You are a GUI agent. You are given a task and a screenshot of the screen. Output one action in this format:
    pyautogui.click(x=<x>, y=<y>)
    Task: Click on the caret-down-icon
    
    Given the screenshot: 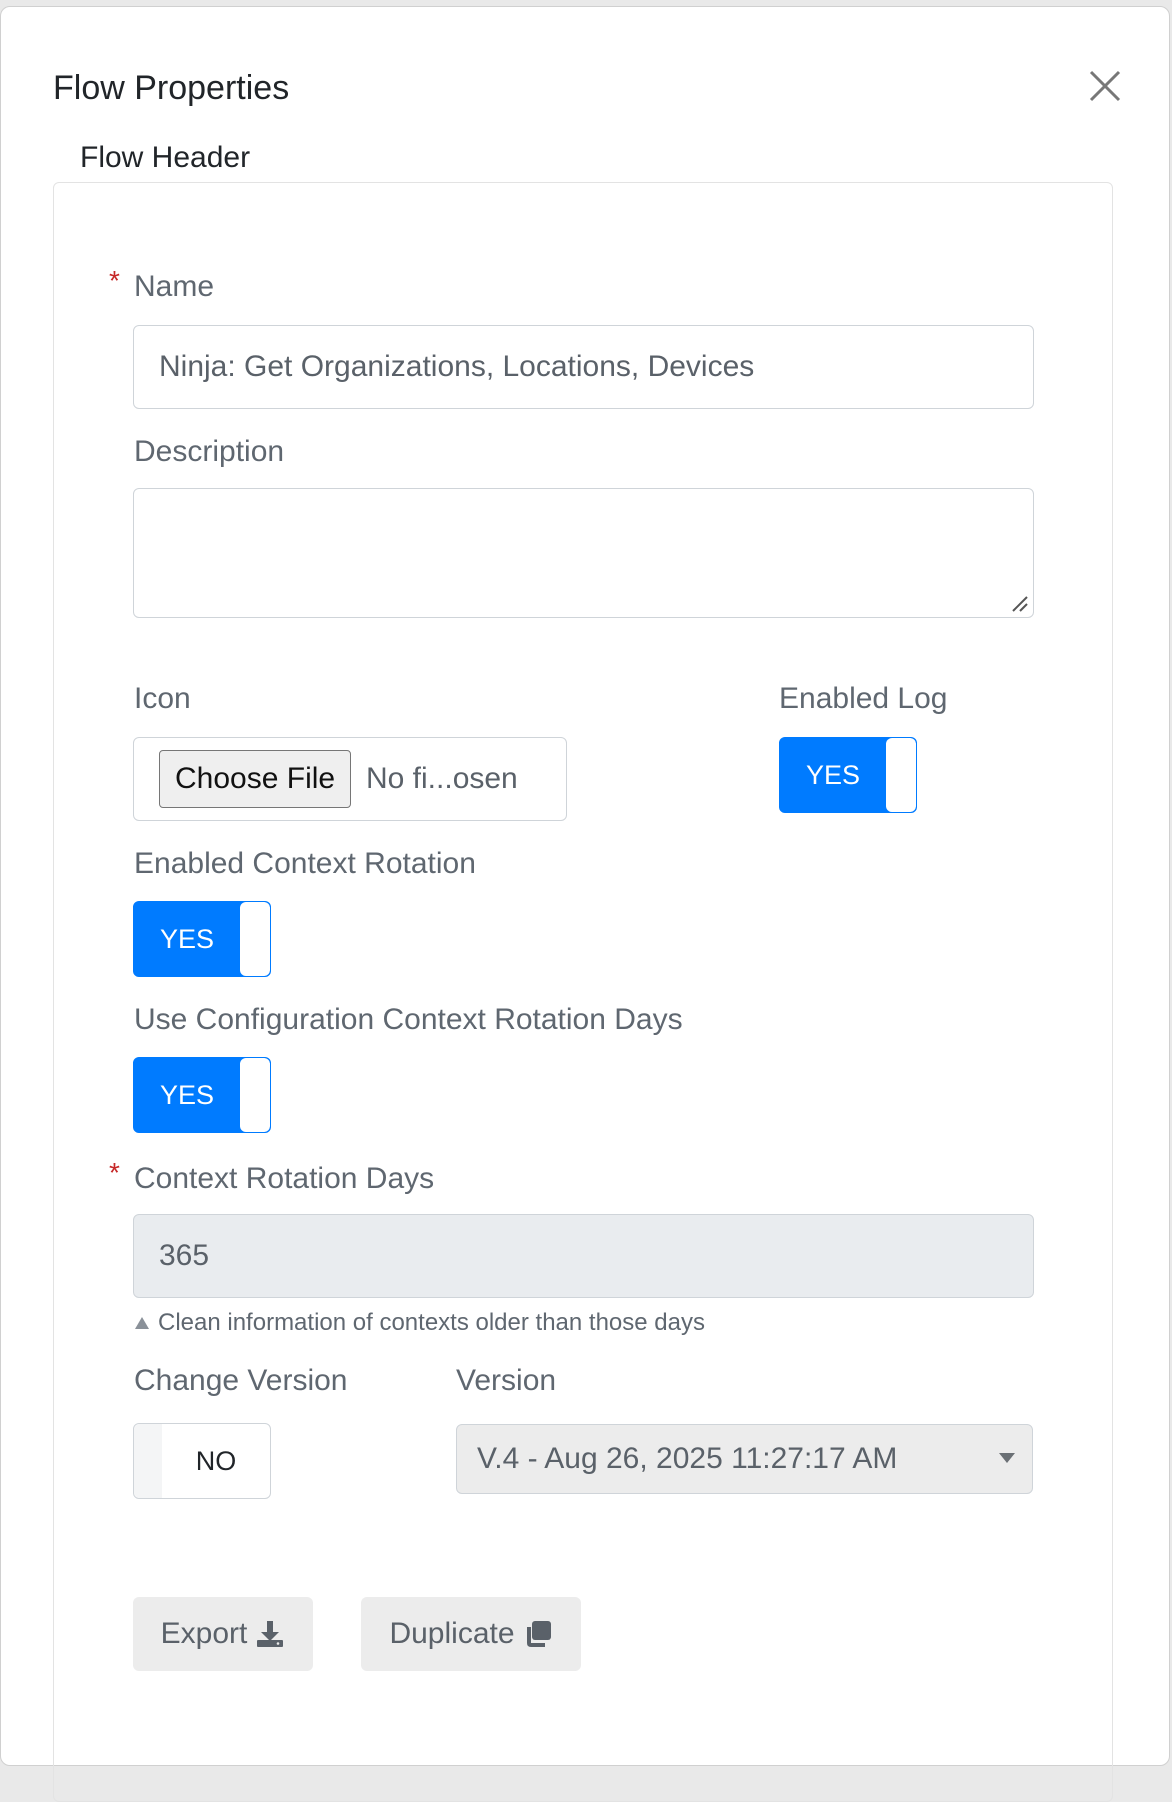 What is the action you would take?
    pyautogui.click(x=1007, y=1458)
    